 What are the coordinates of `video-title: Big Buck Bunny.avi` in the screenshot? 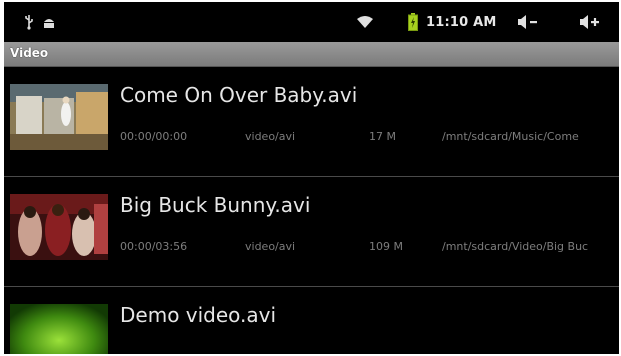 It's located at (215, 205).